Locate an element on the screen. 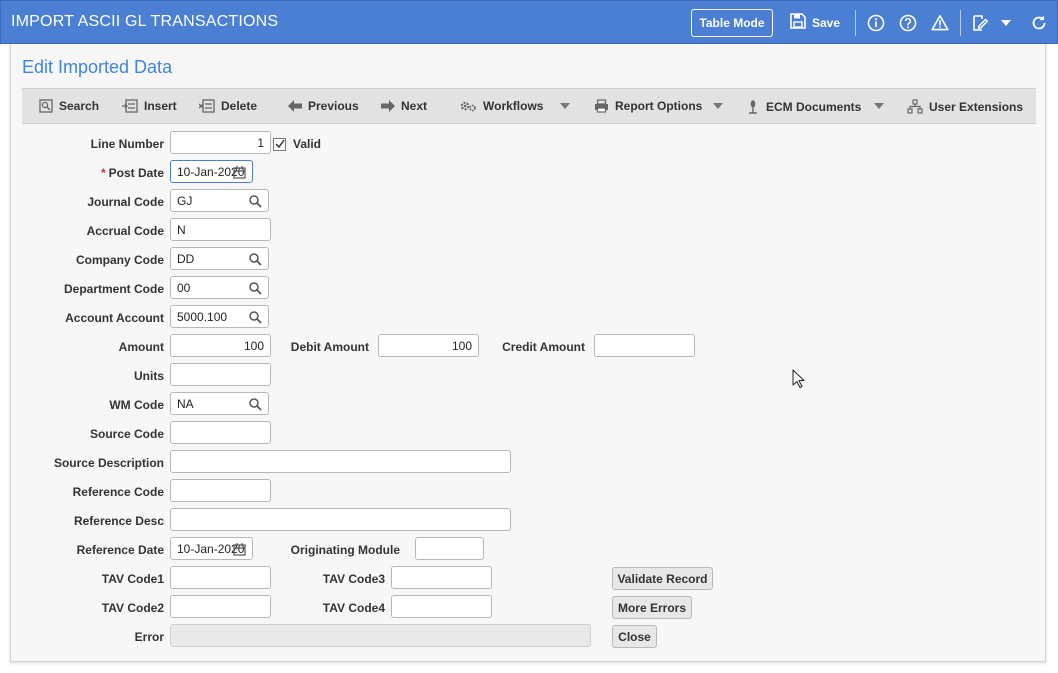 The image size is (1058, 673). insert-label: Insert is located at coordinates (160, 106).